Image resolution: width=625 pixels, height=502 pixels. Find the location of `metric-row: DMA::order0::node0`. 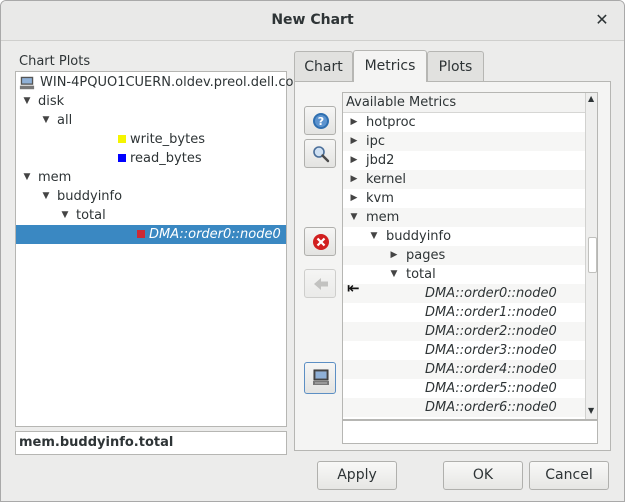

metric-row: DMA::order0::node0 is located at coordinates (464, 293).